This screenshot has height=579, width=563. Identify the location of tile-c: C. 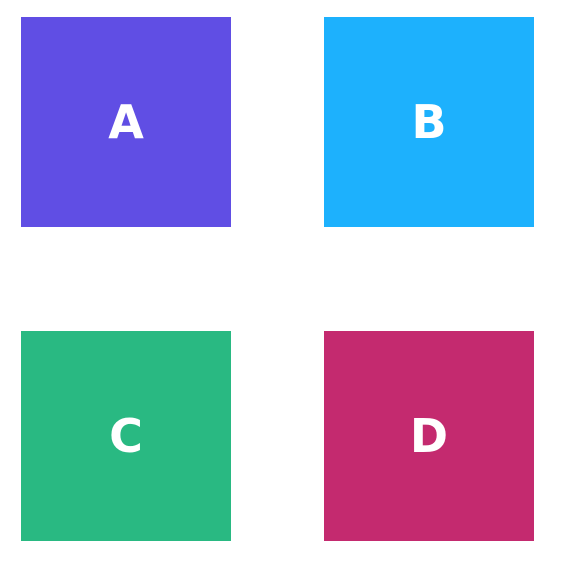
(126, 436).